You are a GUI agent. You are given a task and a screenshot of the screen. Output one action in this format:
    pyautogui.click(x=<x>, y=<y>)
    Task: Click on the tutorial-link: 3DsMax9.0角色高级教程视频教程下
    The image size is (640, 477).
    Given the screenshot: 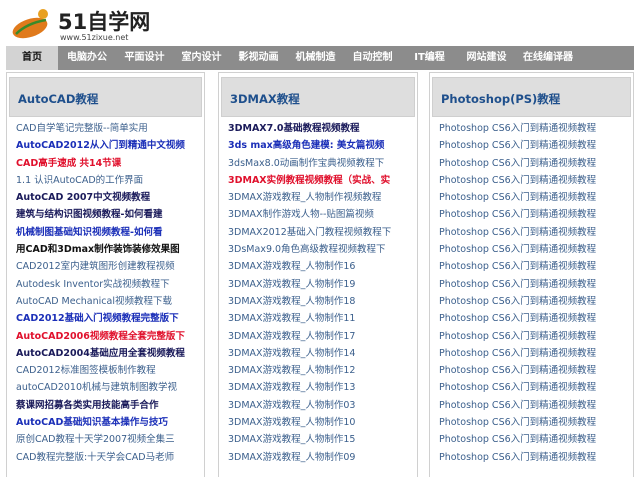 What is the action you would take?
    pyautogui.click(x=307, y=249)
    